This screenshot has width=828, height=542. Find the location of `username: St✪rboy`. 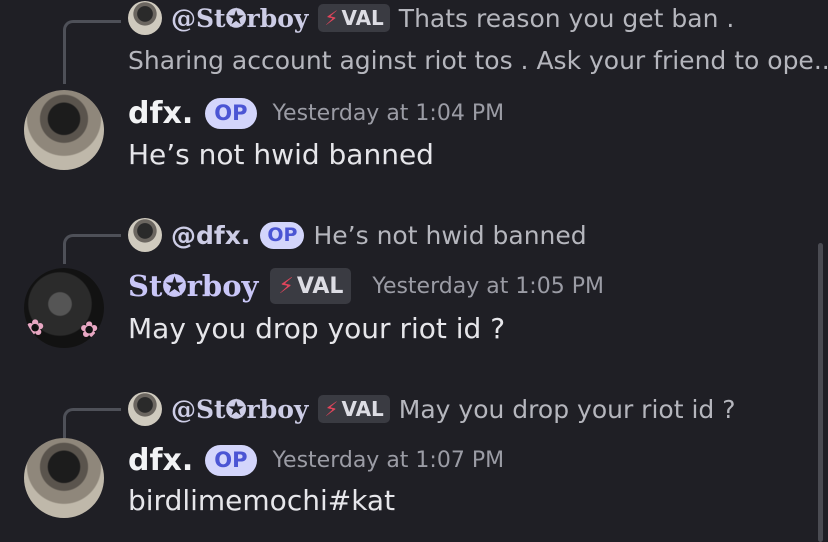

username: St✪rboy is located at coordinates (193, 286).